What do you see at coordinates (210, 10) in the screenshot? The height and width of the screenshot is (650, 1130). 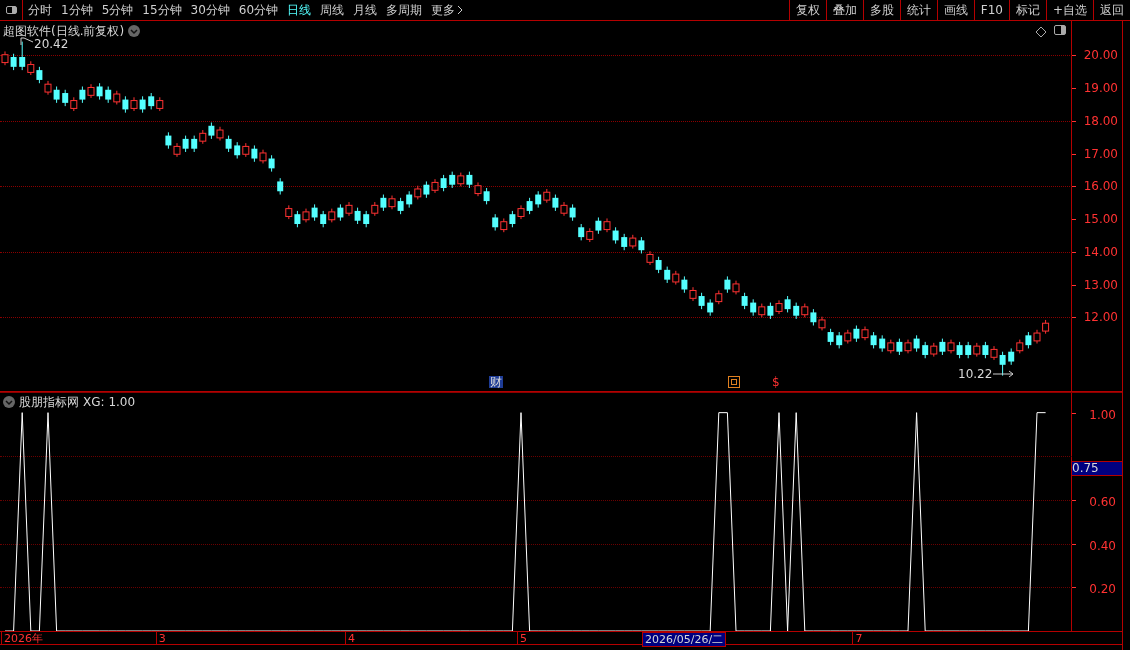 I see `period-tab: 30分钟` at bounding box center [210, 10].